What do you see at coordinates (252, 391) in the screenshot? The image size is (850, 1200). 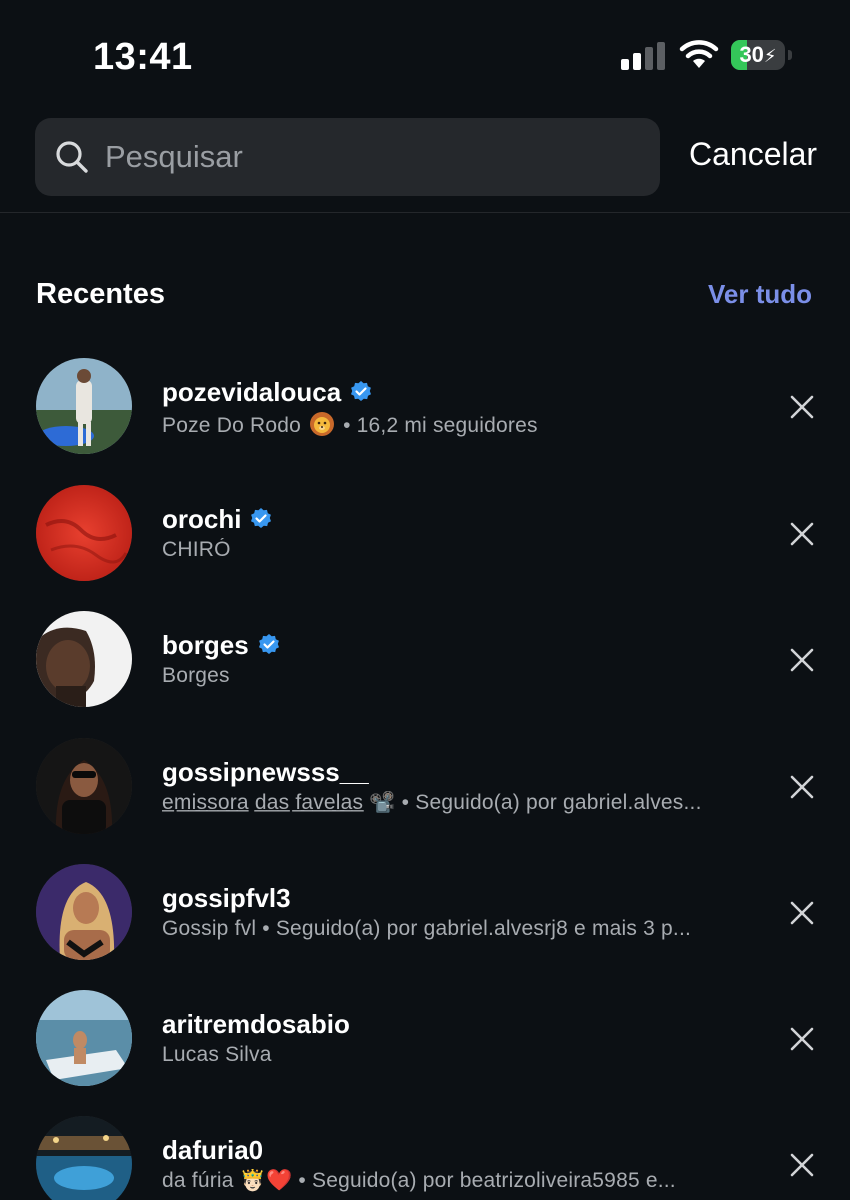 I see `username: pozevidalouca` at bounding box center [252, 391].